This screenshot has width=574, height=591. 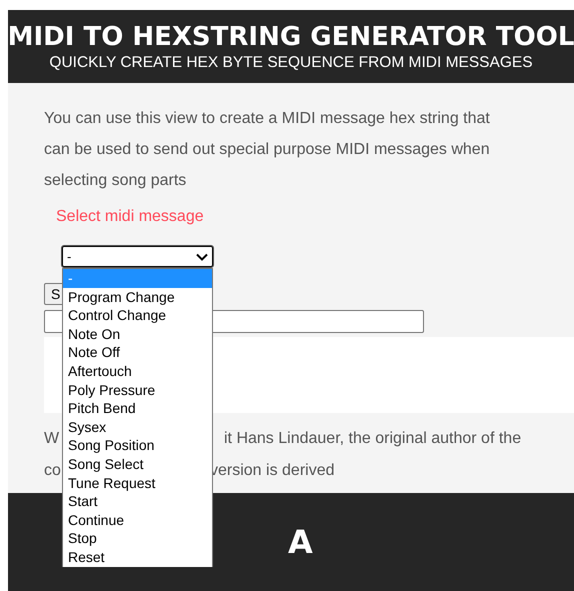 I want to click on dropdown-option: Program Change, so click(x=137, y=297).